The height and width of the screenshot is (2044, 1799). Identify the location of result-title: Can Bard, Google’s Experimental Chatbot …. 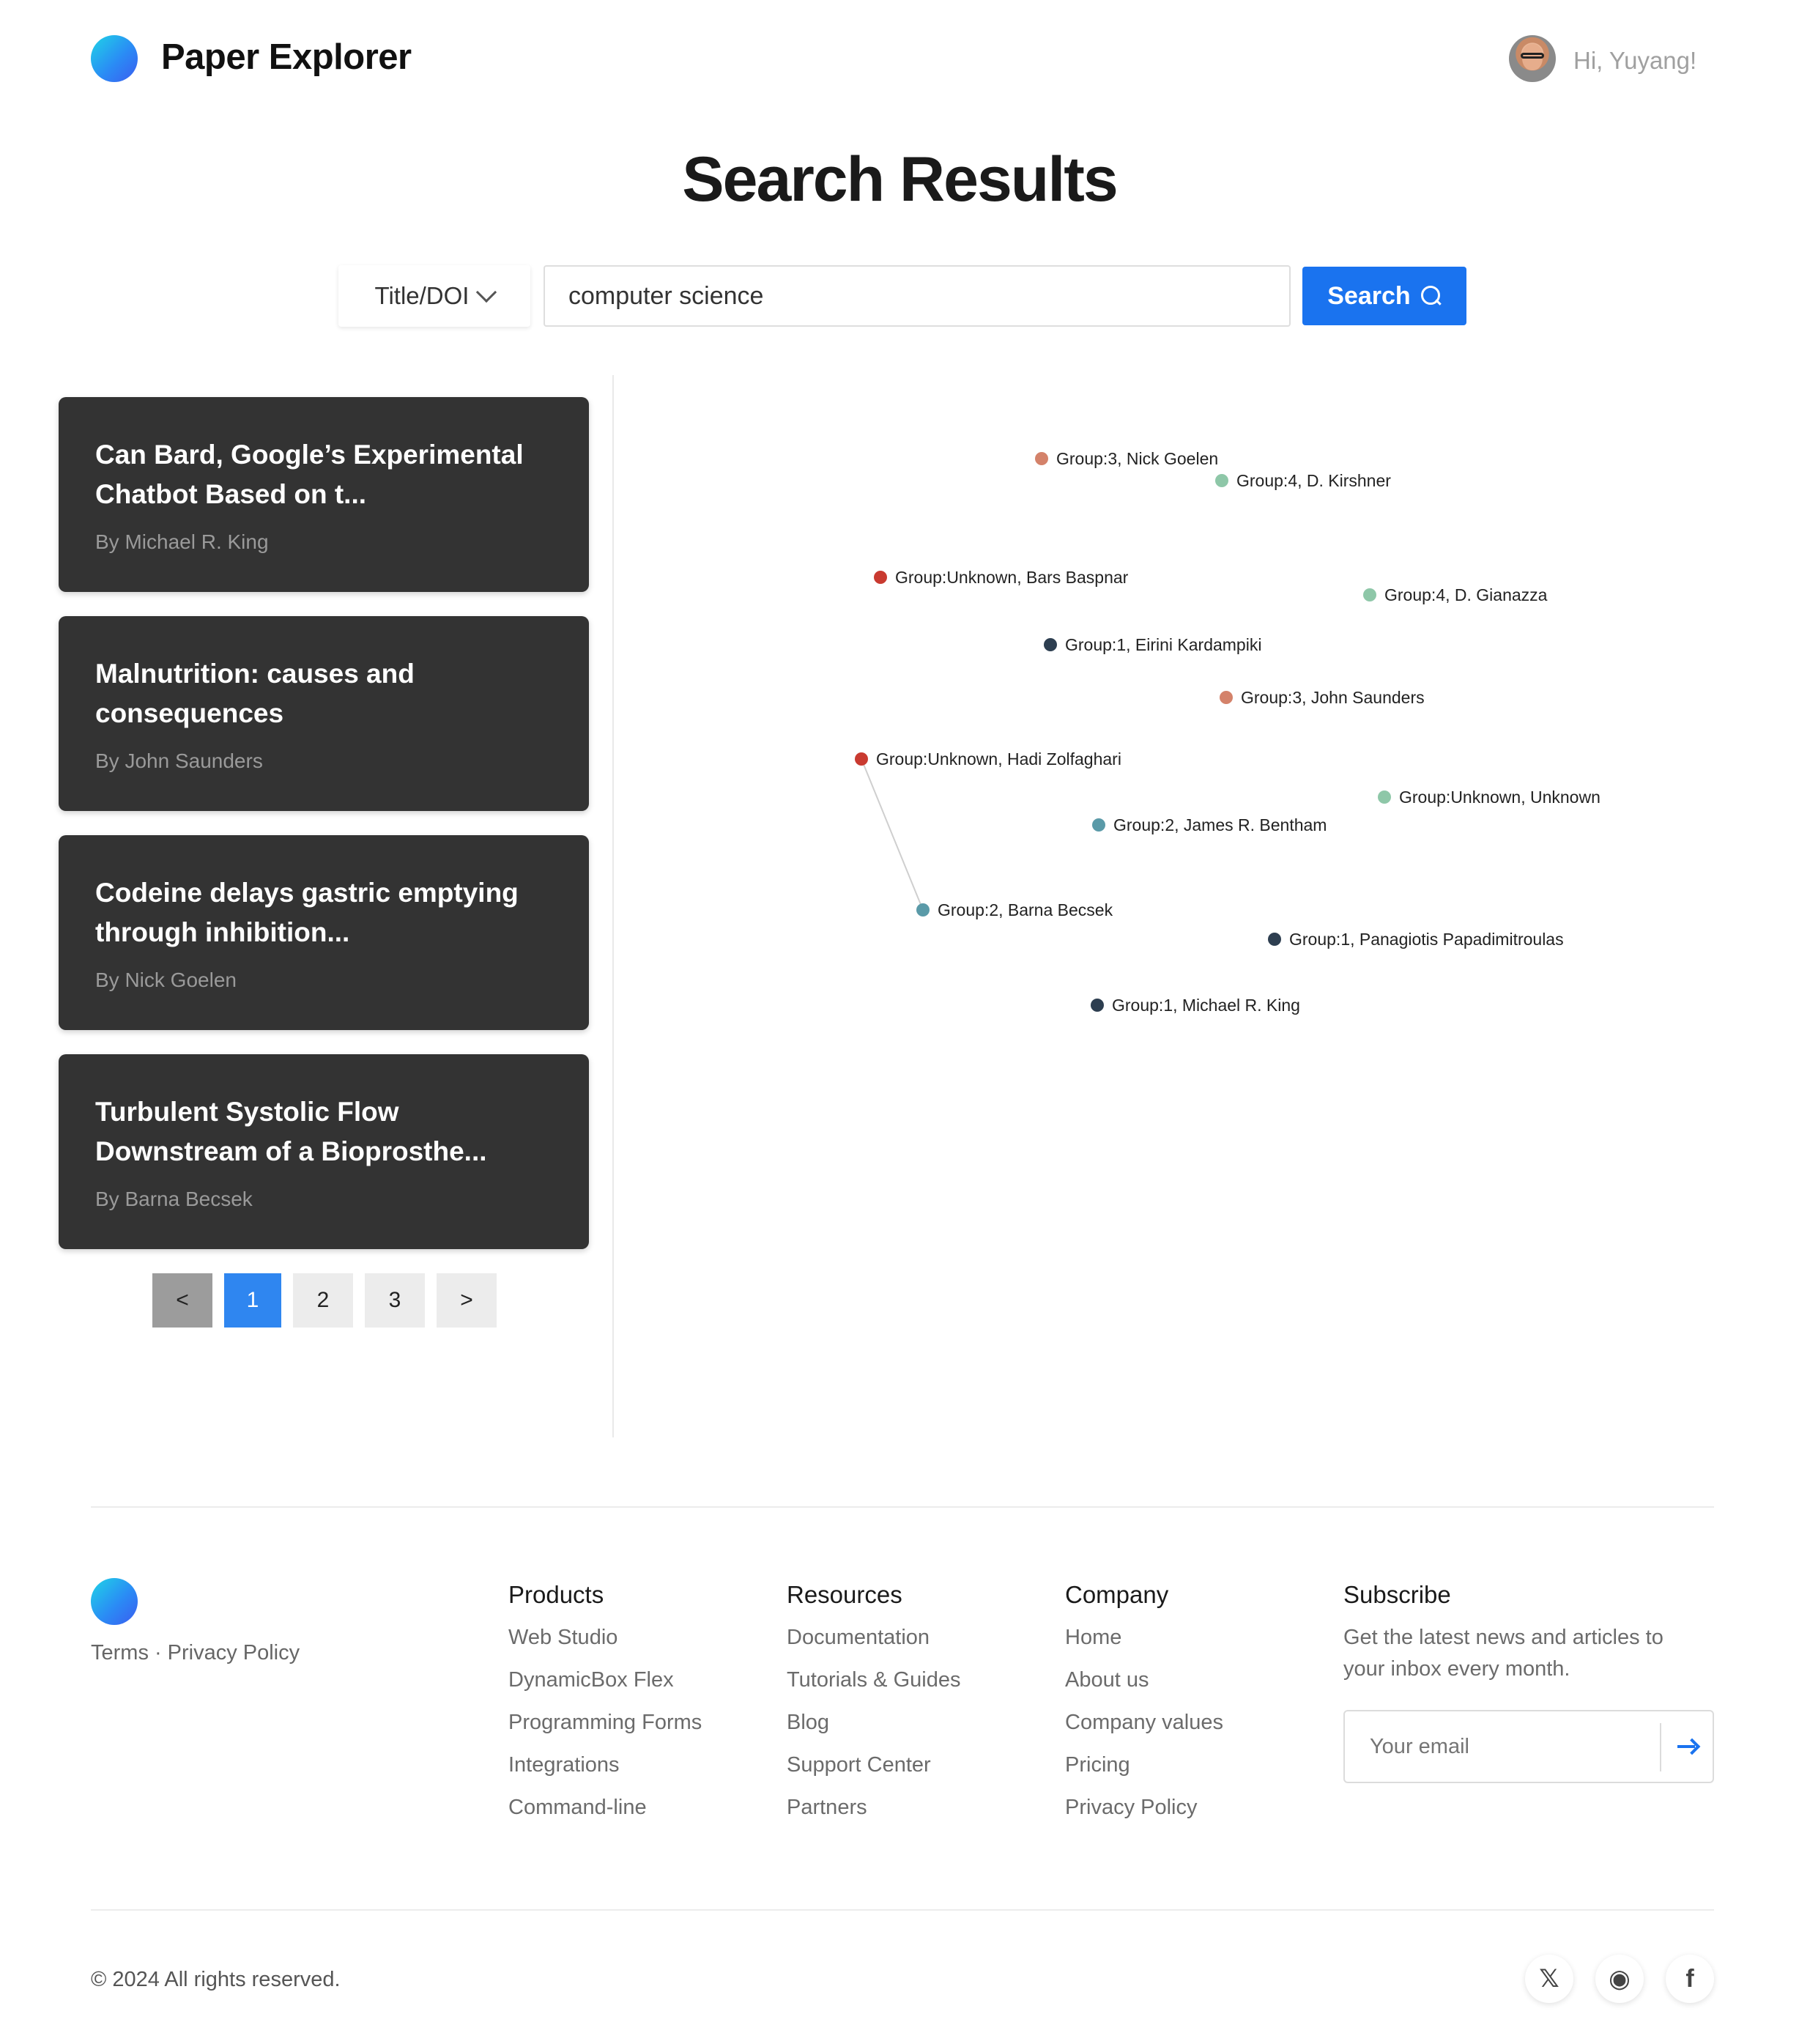
(310, 474).